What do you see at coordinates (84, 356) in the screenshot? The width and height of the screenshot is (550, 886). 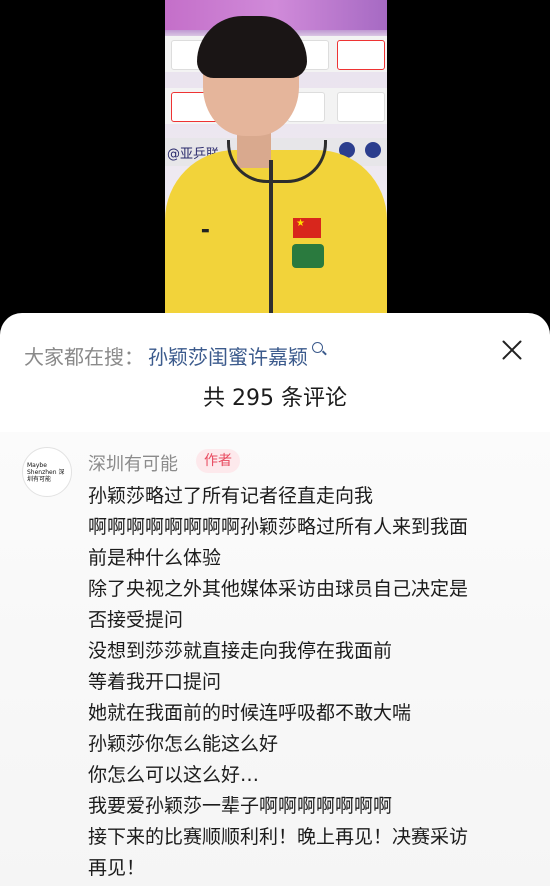 I see `search-prefix: 大家都在搜：` at bounding box center [84, 356].